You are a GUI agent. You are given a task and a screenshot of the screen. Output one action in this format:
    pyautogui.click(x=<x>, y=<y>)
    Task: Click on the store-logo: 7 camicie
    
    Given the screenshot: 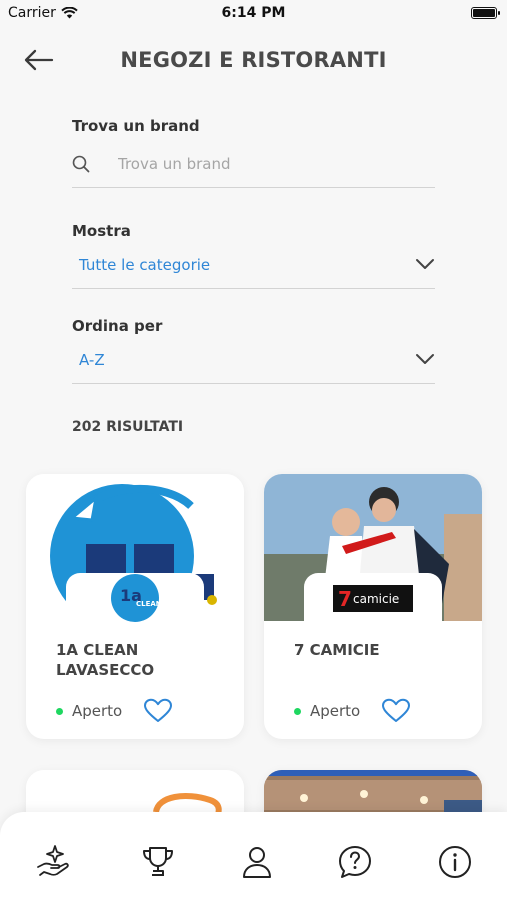 What is the action you would take?
    pyautogui.click(x=373, y=598)
    